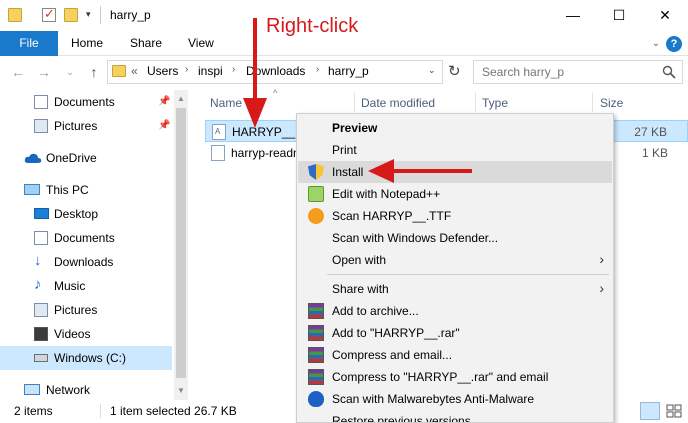 This screenshot has height=423, width=688. What do you see at coordinates (386, 194) in the screenshot?
I see `menu-item-label: Edit with Notepad++` at bounding box center [386, 194].